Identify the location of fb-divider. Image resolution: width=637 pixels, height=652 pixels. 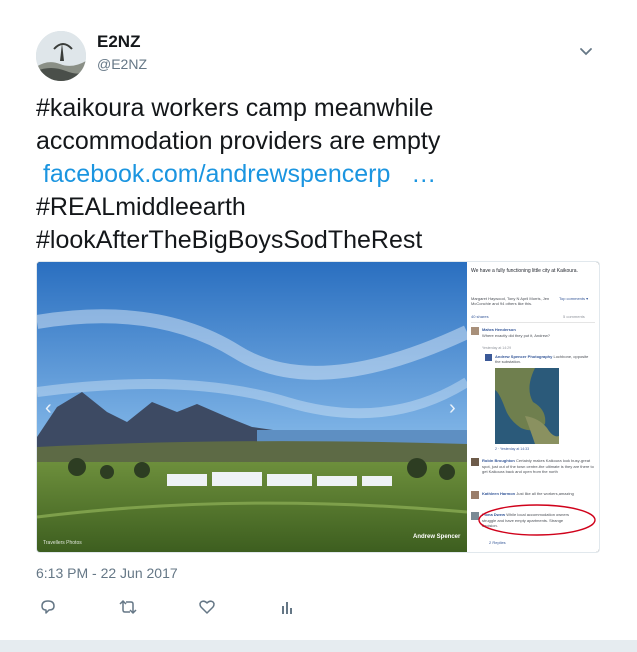
(533, 322).